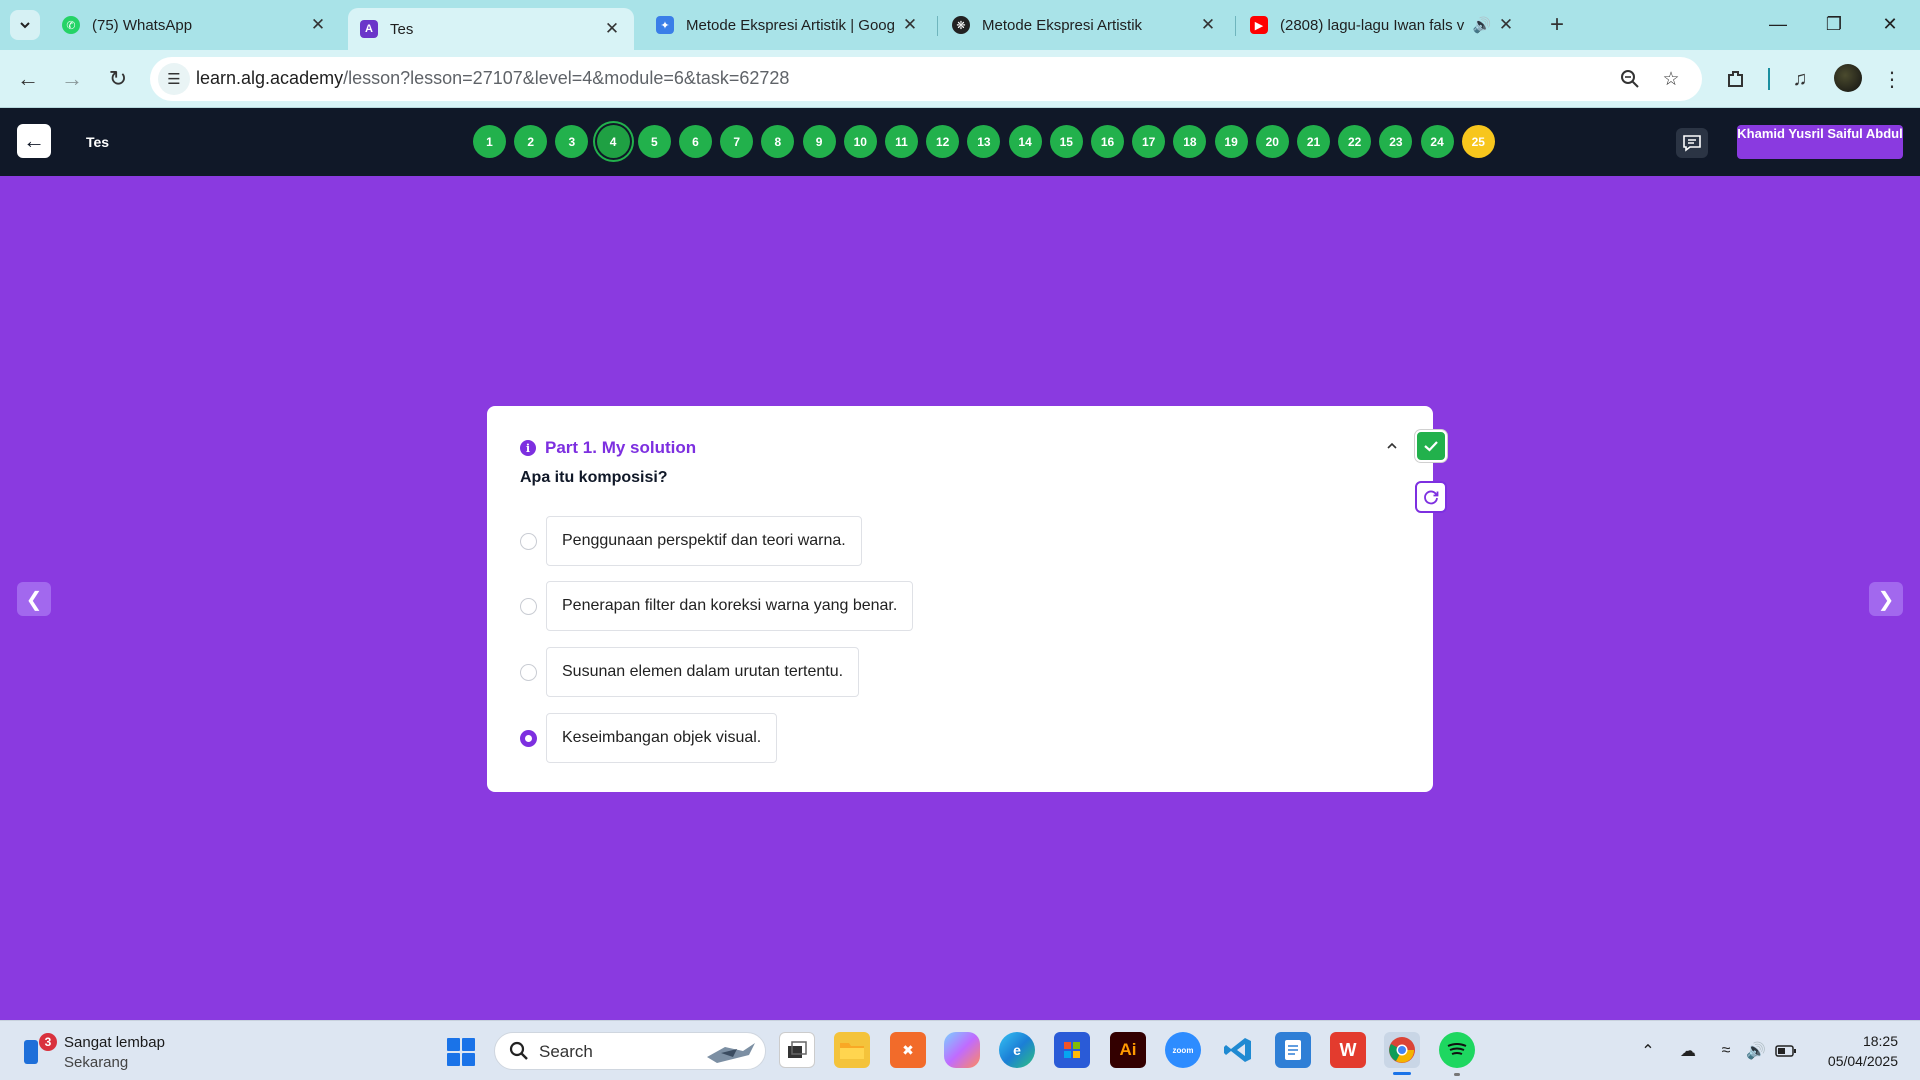  What do you see at coordinates (1190, 141) in the screenshot?
I see `task-step-18: 18` at bounding box center [1190, 141].